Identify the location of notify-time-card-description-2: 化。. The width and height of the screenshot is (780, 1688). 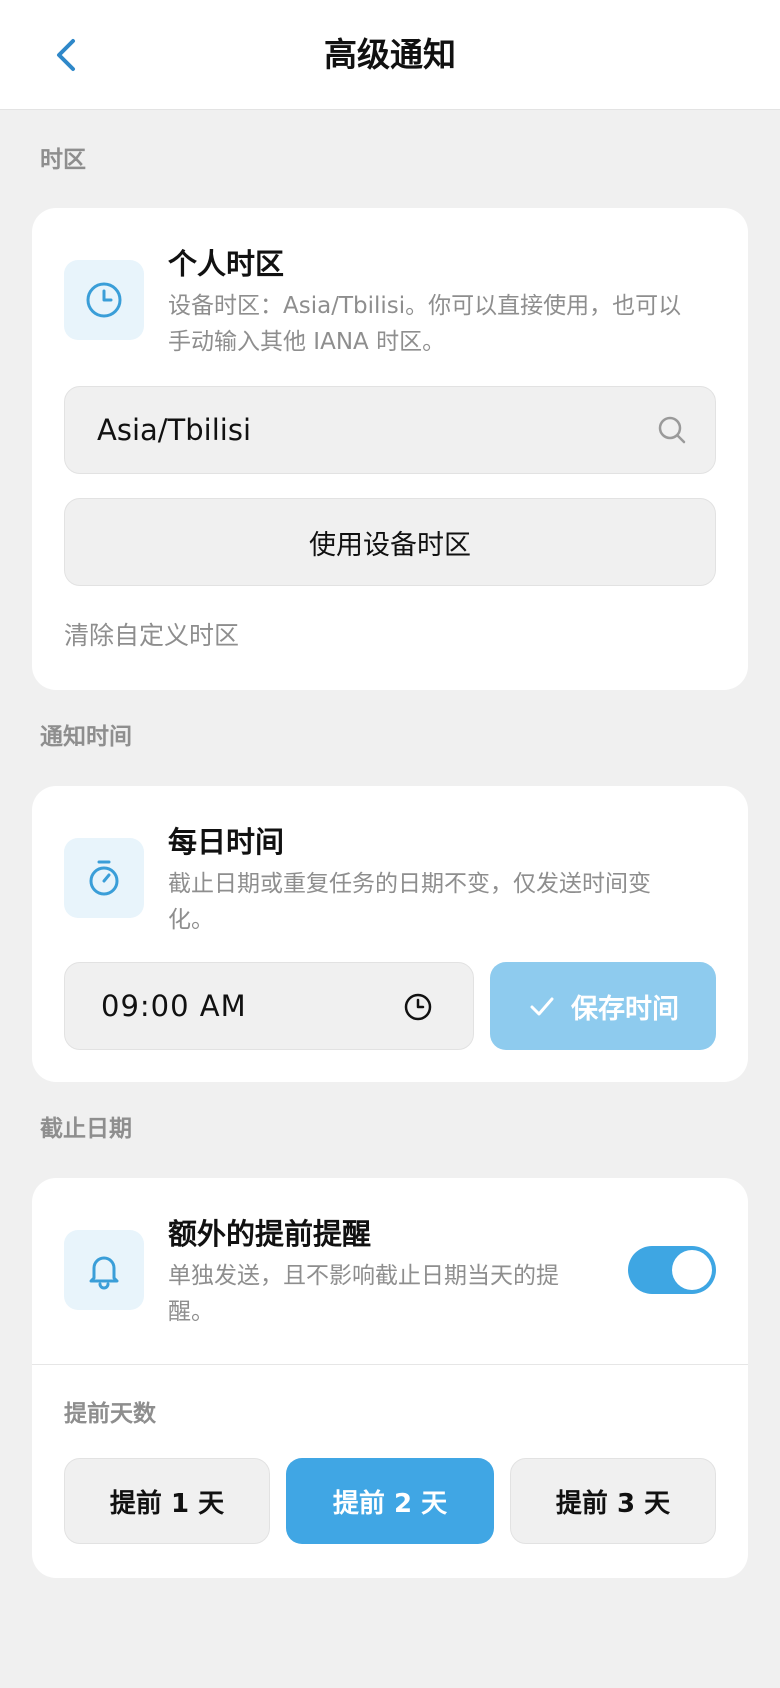
(191, 920).